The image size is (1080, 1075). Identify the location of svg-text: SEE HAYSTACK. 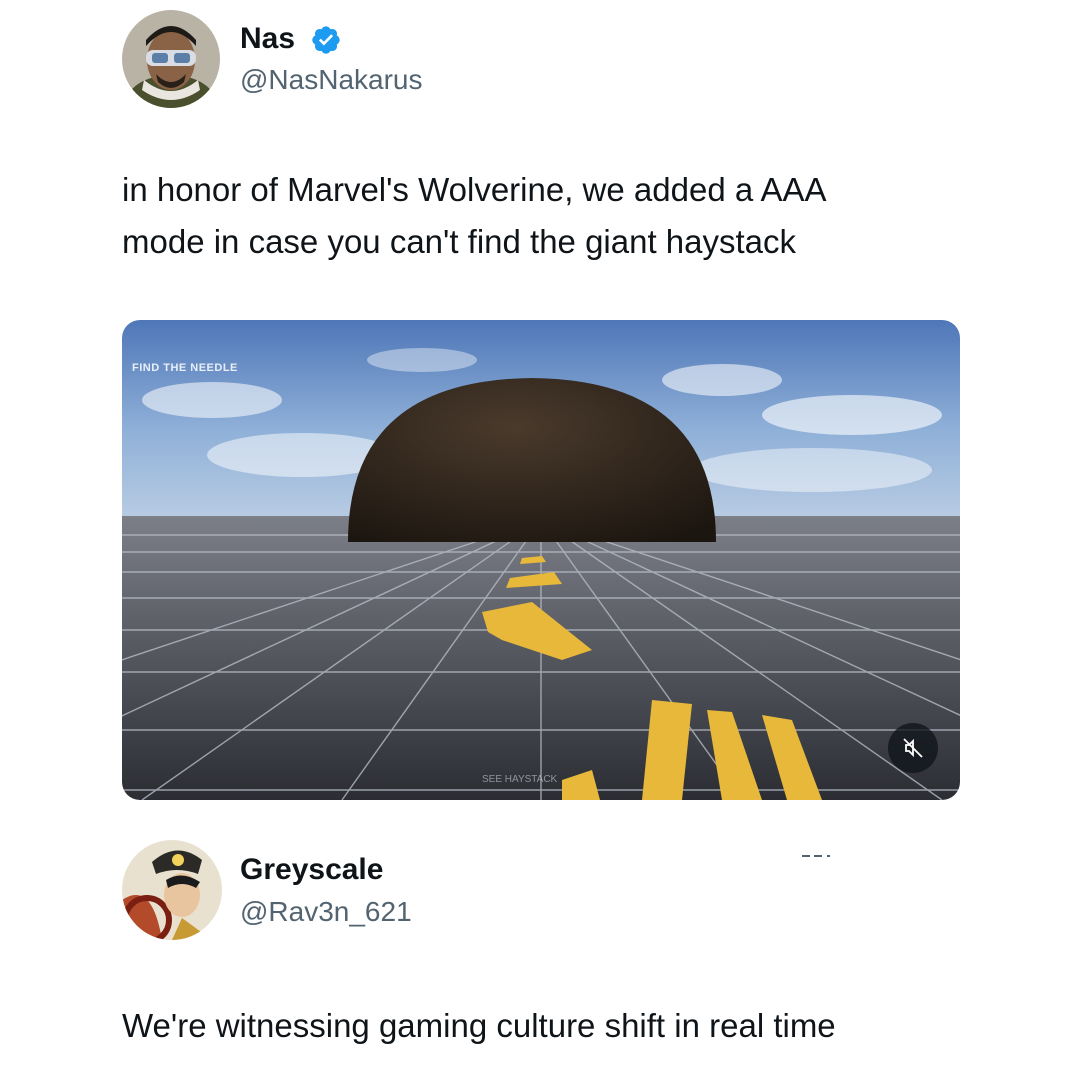
(520, 779).